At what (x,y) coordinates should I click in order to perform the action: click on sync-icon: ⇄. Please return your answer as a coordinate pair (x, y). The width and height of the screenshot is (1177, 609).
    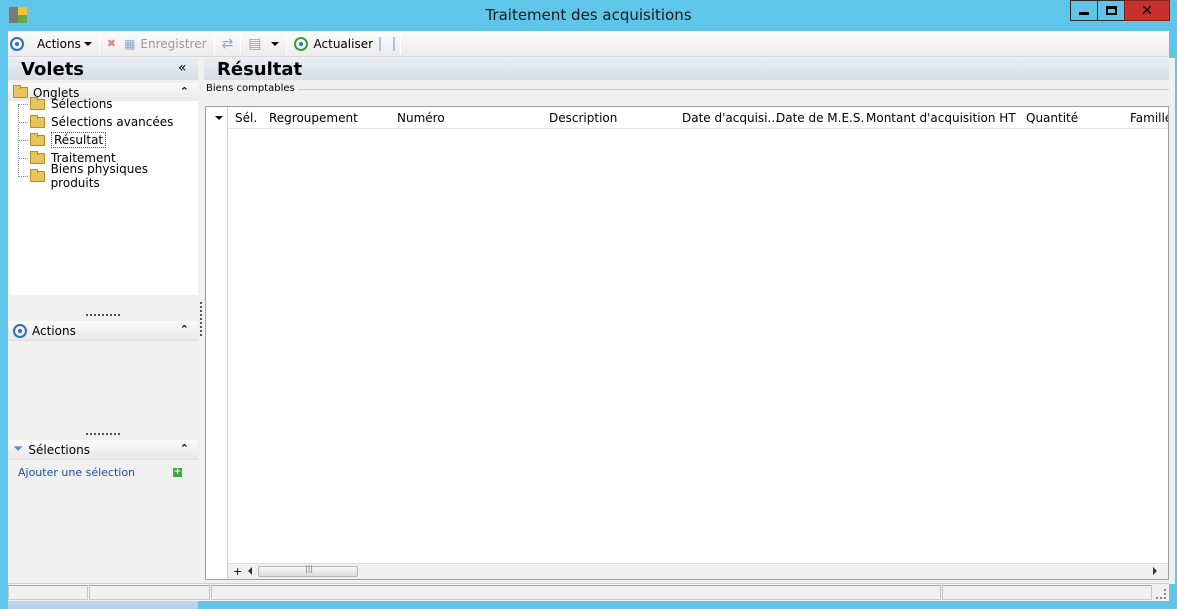
    Looking at the image, I should click on (227, 43).